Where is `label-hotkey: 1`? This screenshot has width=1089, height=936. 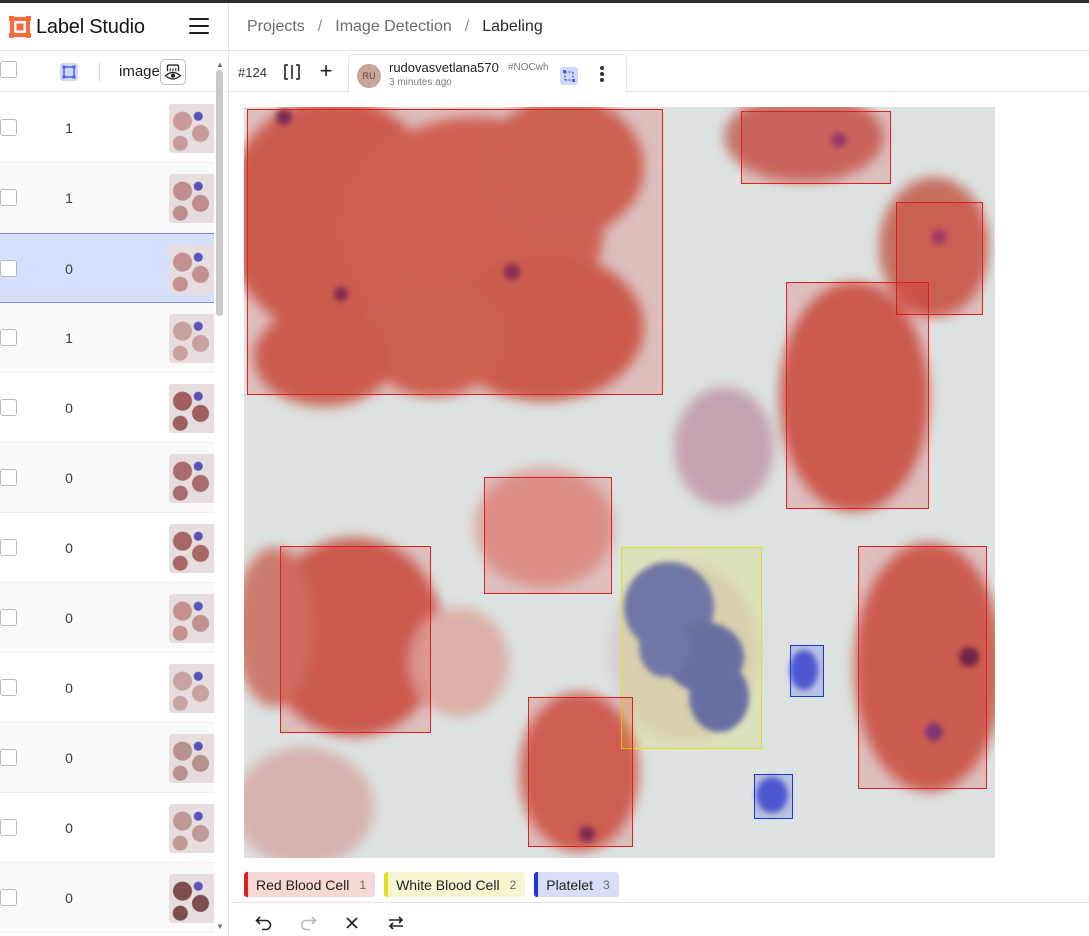 label-hotkey: 1 is located at coordinates (363, 884).